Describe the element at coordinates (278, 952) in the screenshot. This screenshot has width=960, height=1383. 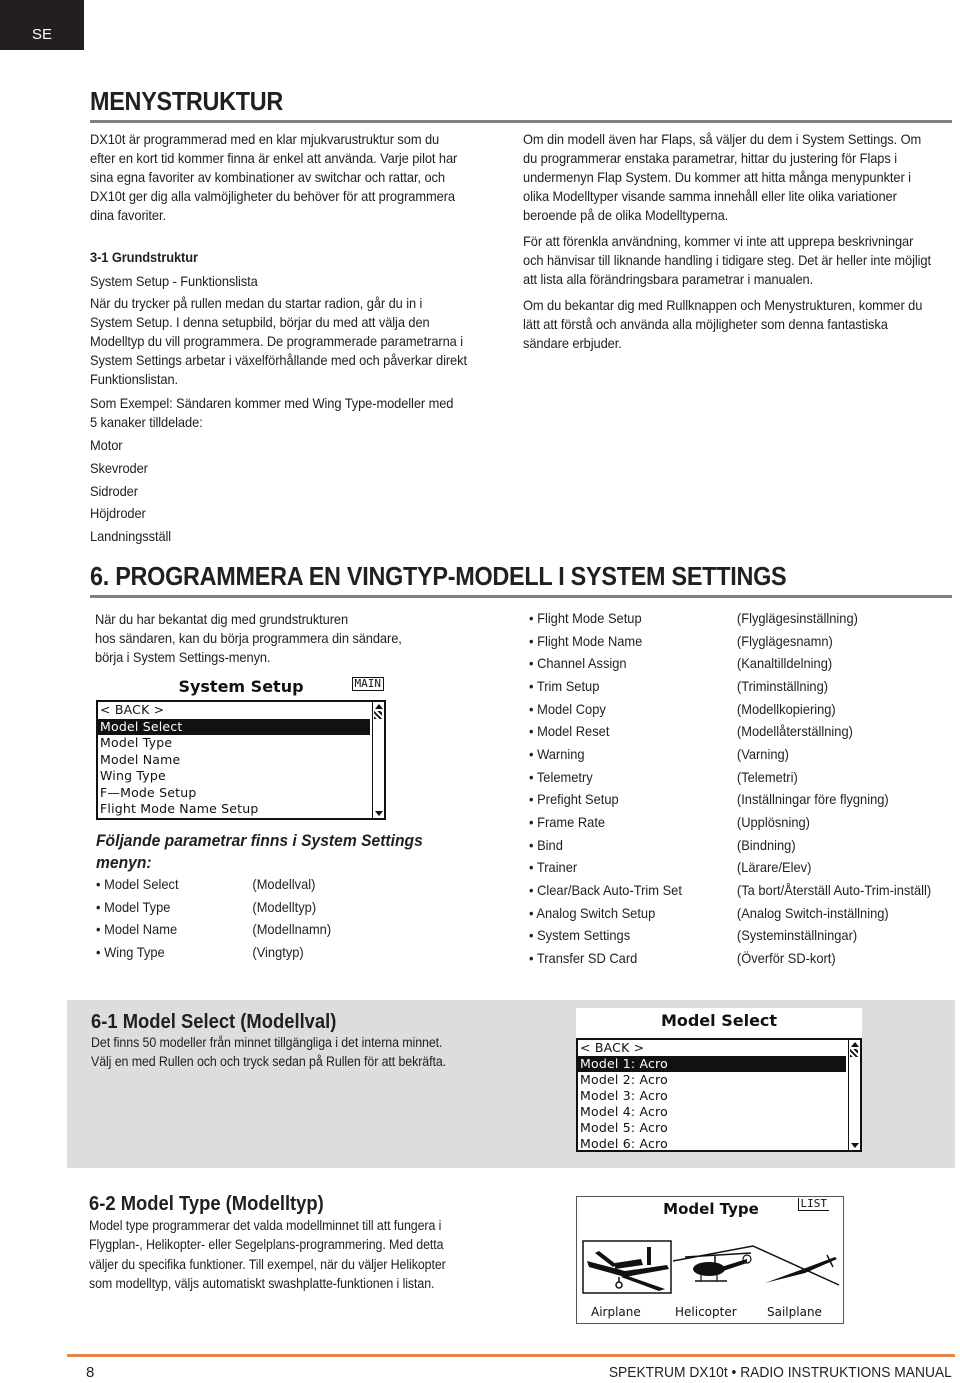
I see `param-translation: (Vingtyp)` at that location.